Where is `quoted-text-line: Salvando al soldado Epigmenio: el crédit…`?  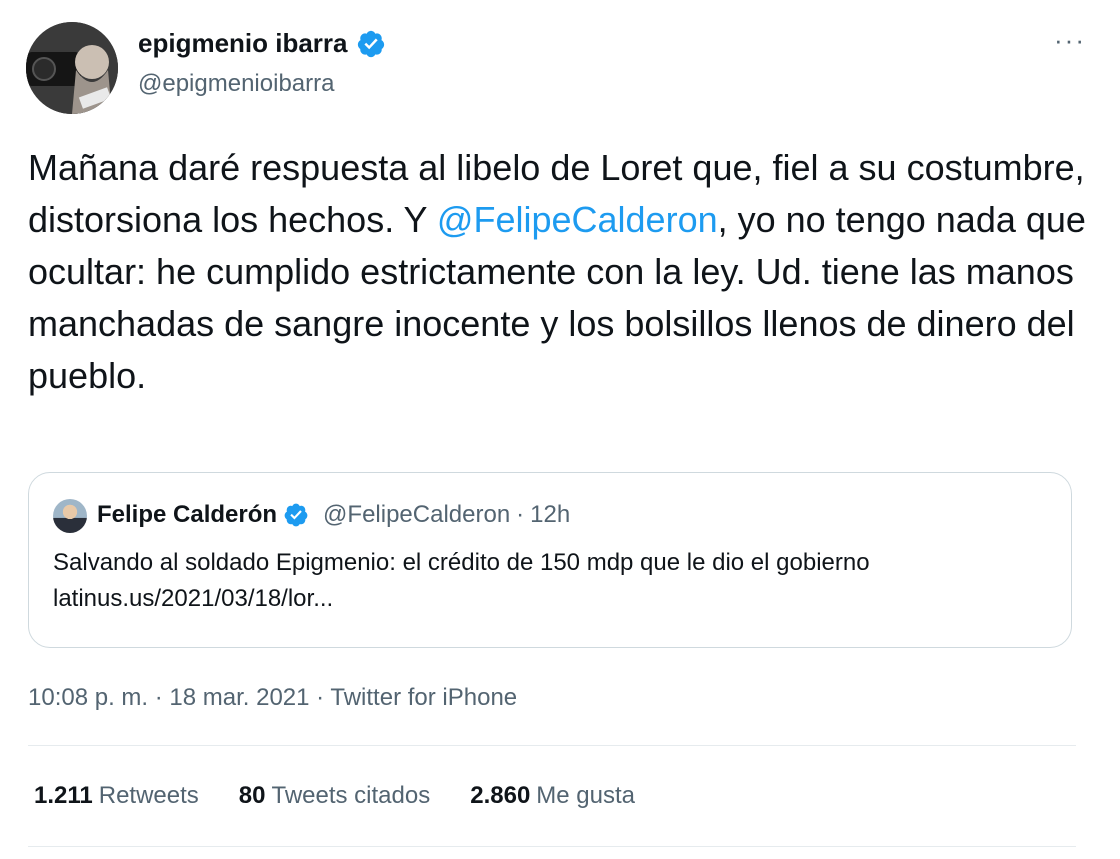
quoted-text-line: Salvando al soldado Epigmenio: el crédit… is located at coordinates (461, 562).